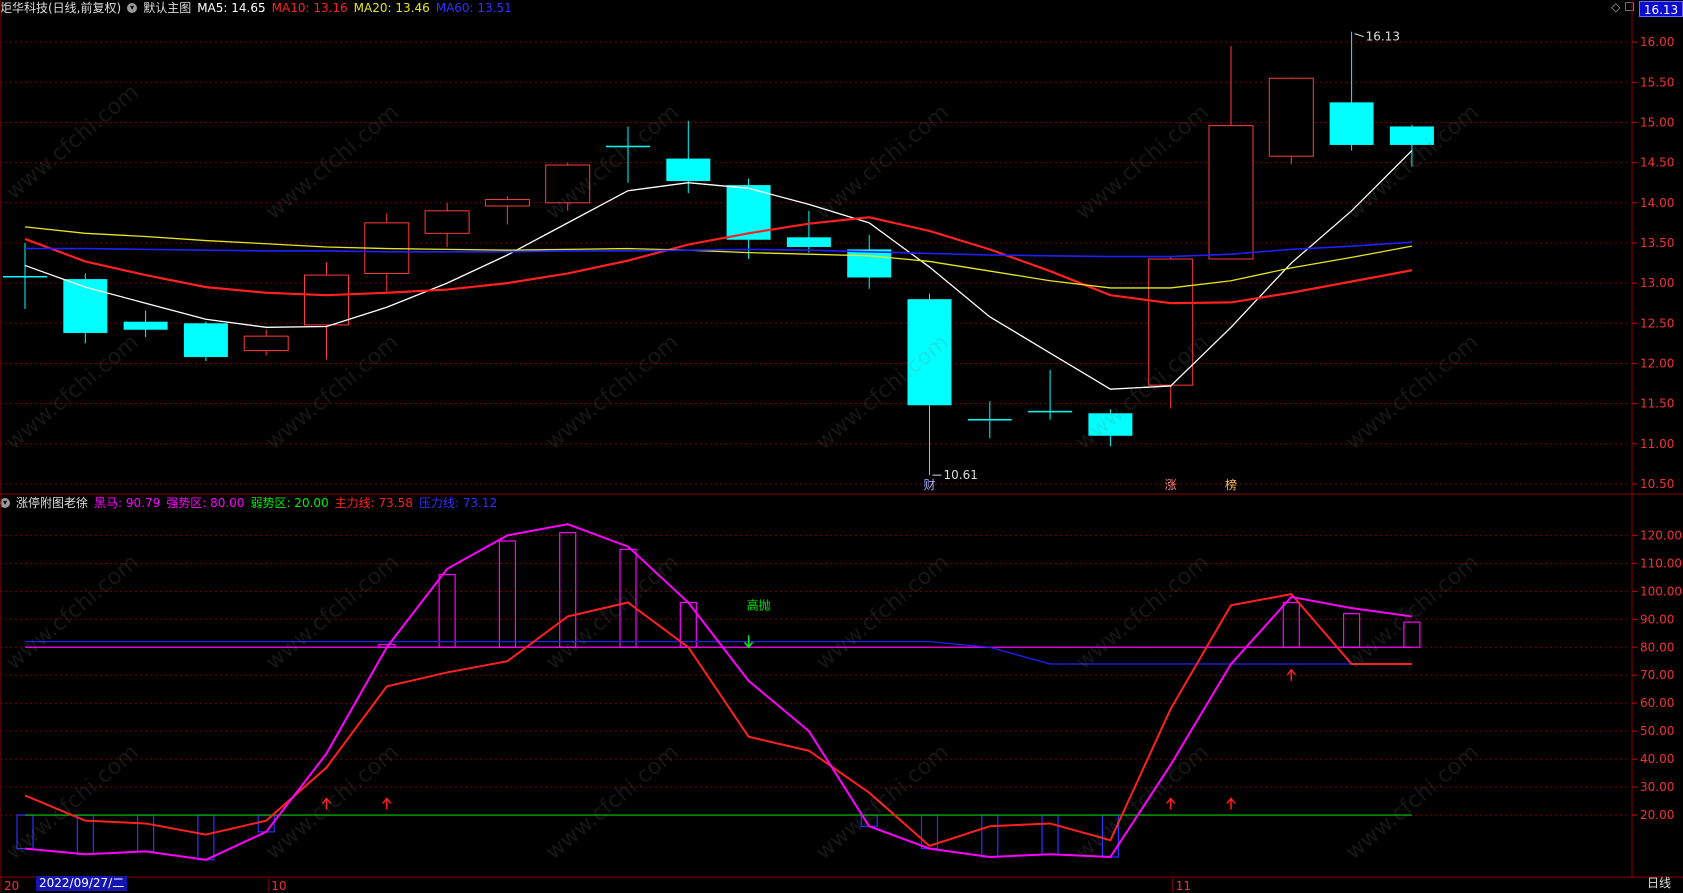 This screenshot has width=1683, height=893. What do you see at coordinates (1657, 404) in the screenshot?
I see `y-tick-label: 11.50` at bounding box center [1657, 404].